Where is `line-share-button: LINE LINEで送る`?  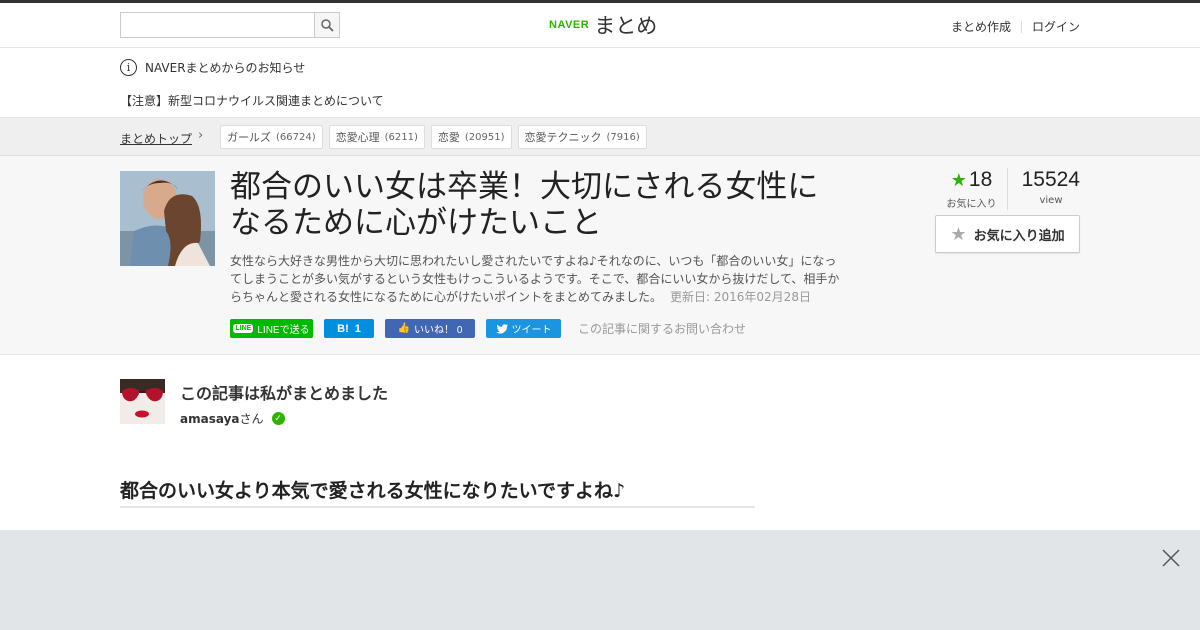 line-share-button: LINE LINEで送る is located at coordinates (271, 328).